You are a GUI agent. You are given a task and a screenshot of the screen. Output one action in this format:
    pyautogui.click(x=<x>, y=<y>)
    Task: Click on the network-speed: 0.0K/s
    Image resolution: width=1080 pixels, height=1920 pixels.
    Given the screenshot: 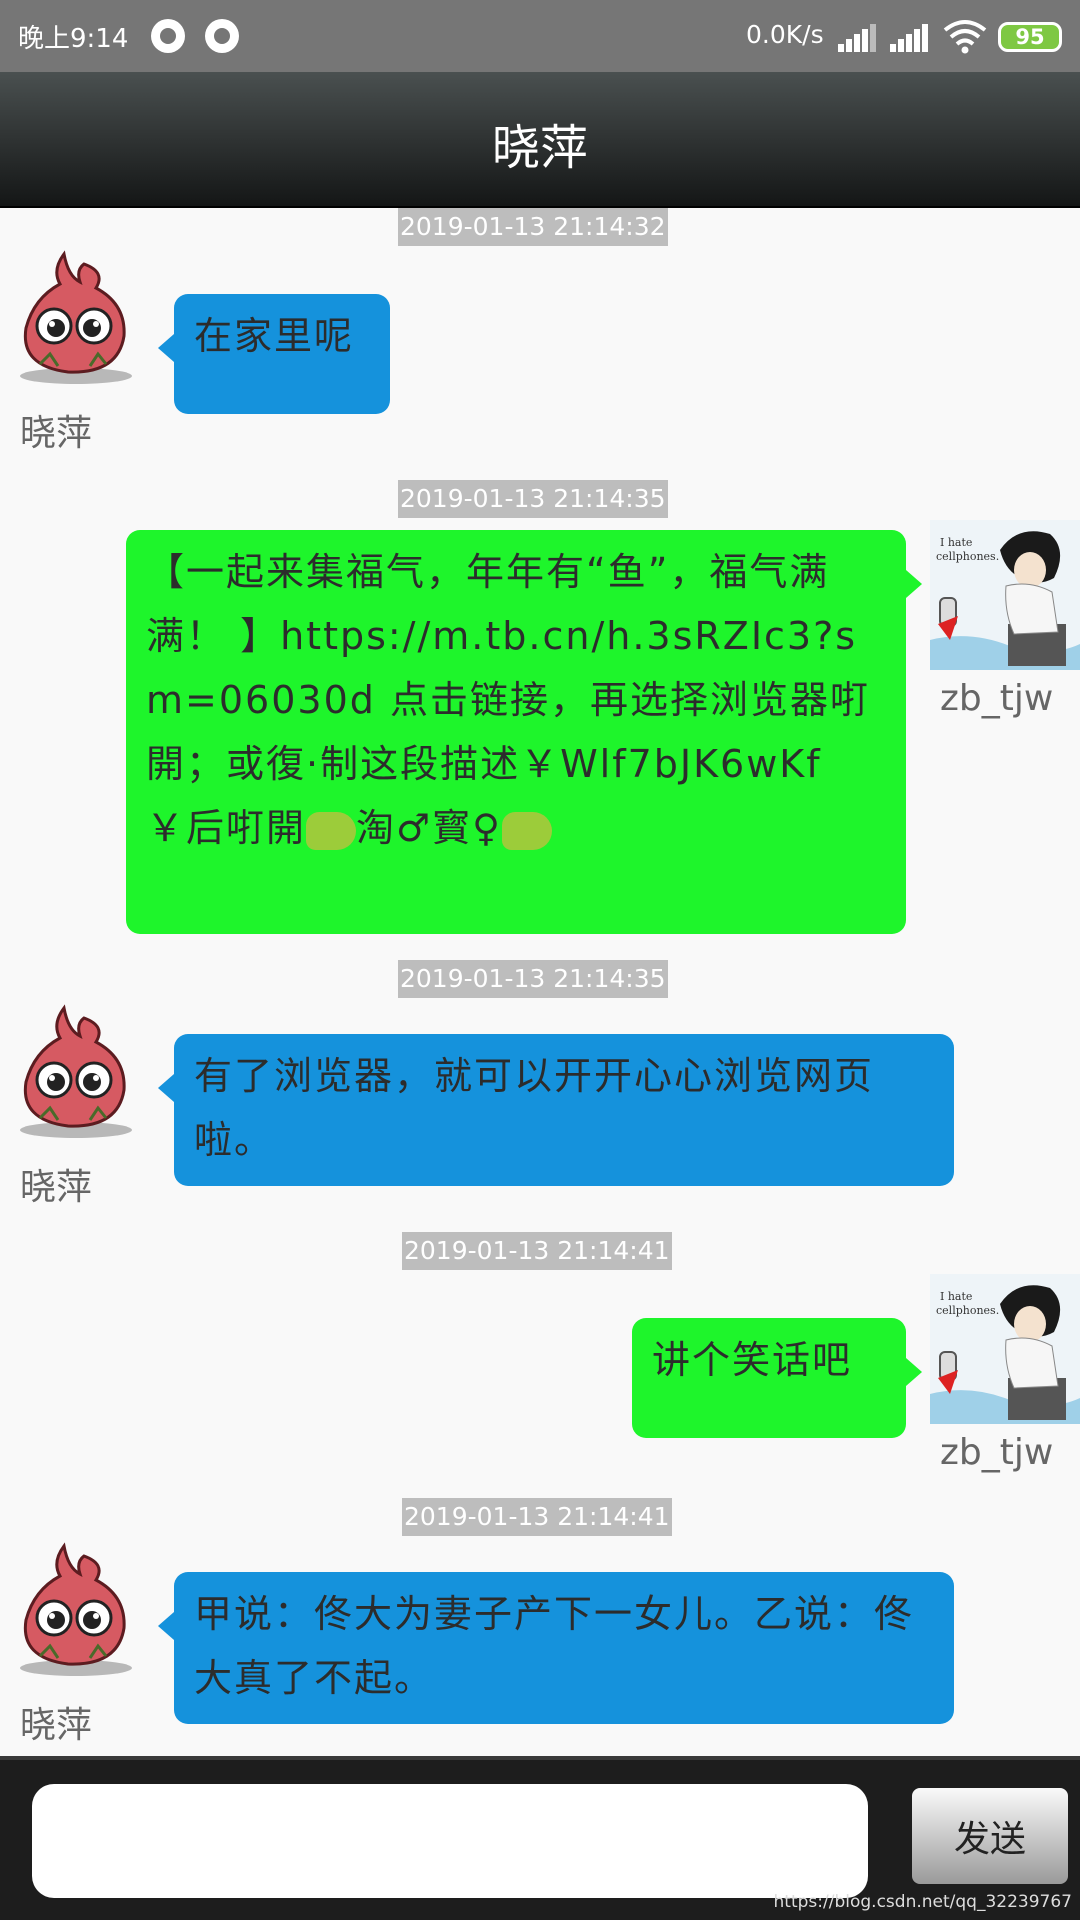 What is the action you would take?
    pyautogui.click(x=785, y=34)
    